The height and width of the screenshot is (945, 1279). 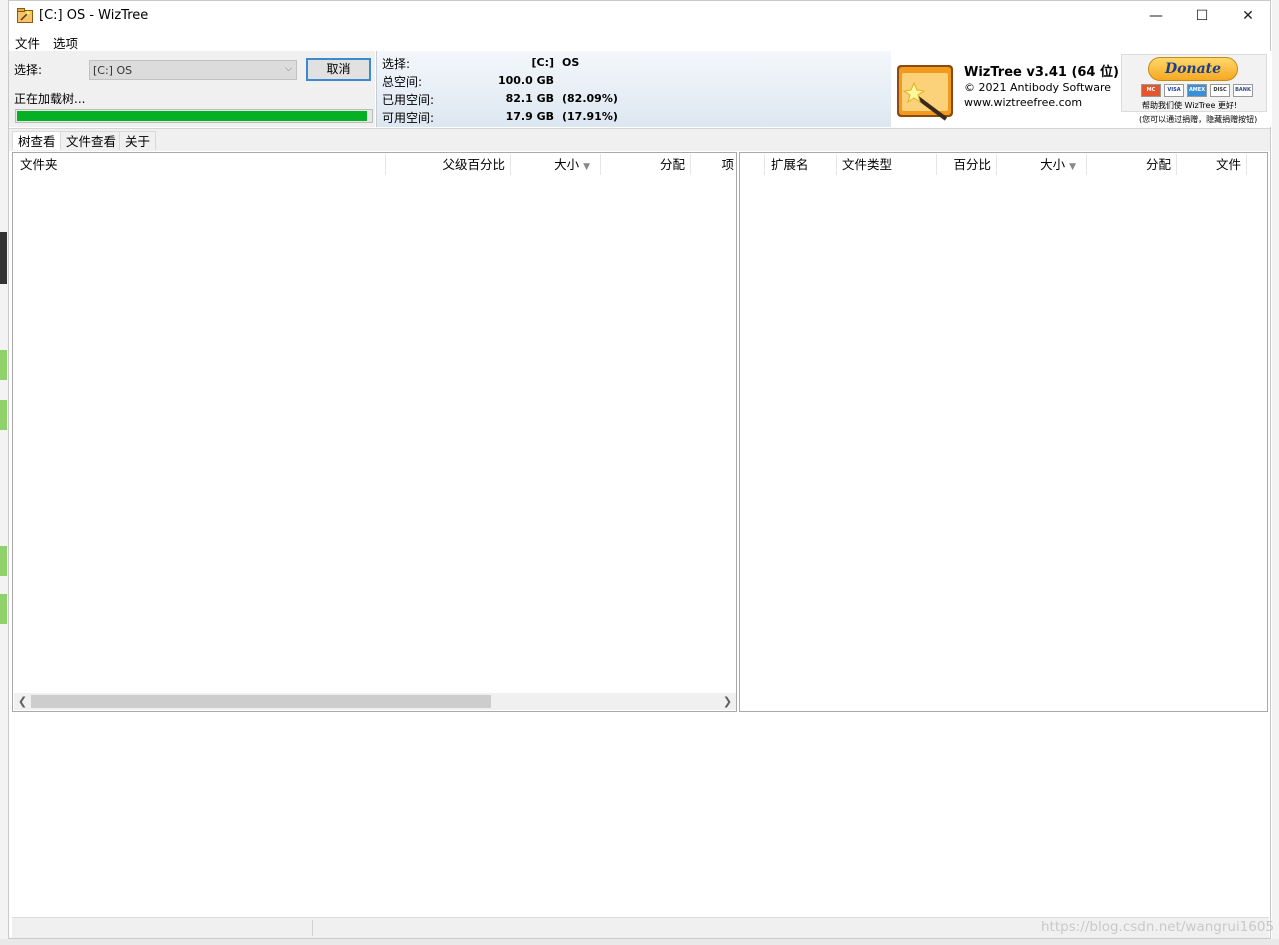 I want to click on wiztree-logo-icon, so click(x=925, y=93).